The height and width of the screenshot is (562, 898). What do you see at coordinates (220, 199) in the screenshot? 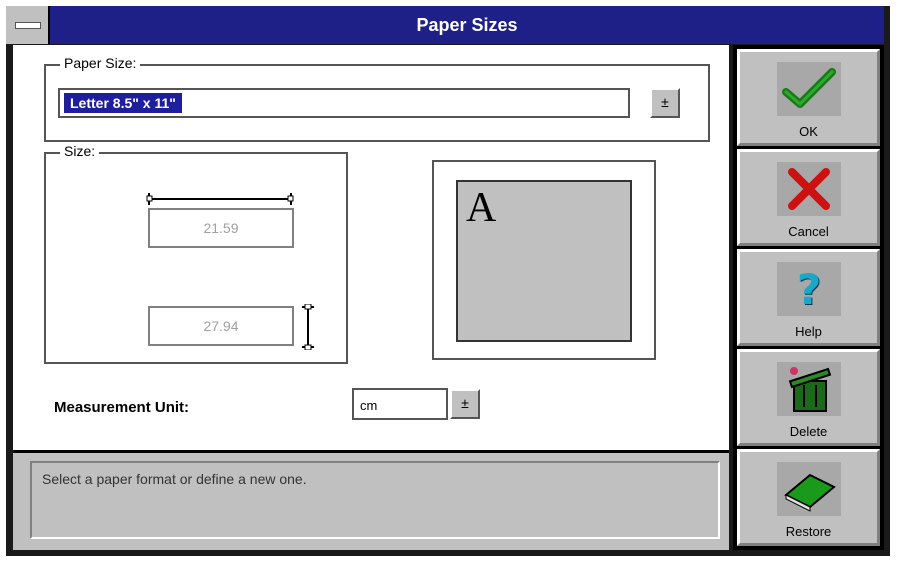
I see `width-ruler-icon` at bounding box center [220, 199].